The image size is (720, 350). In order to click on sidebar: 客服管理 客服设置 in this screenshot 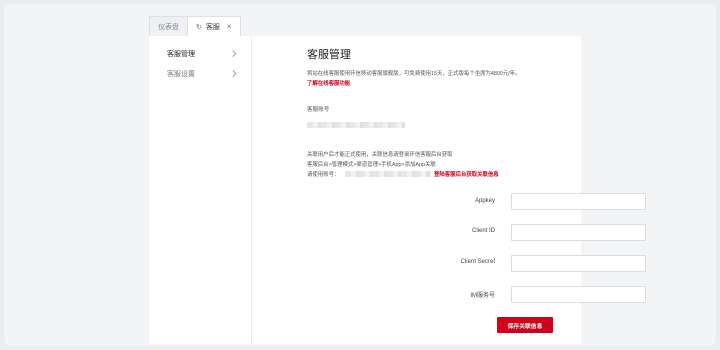, I will do `click(200, 190)`.